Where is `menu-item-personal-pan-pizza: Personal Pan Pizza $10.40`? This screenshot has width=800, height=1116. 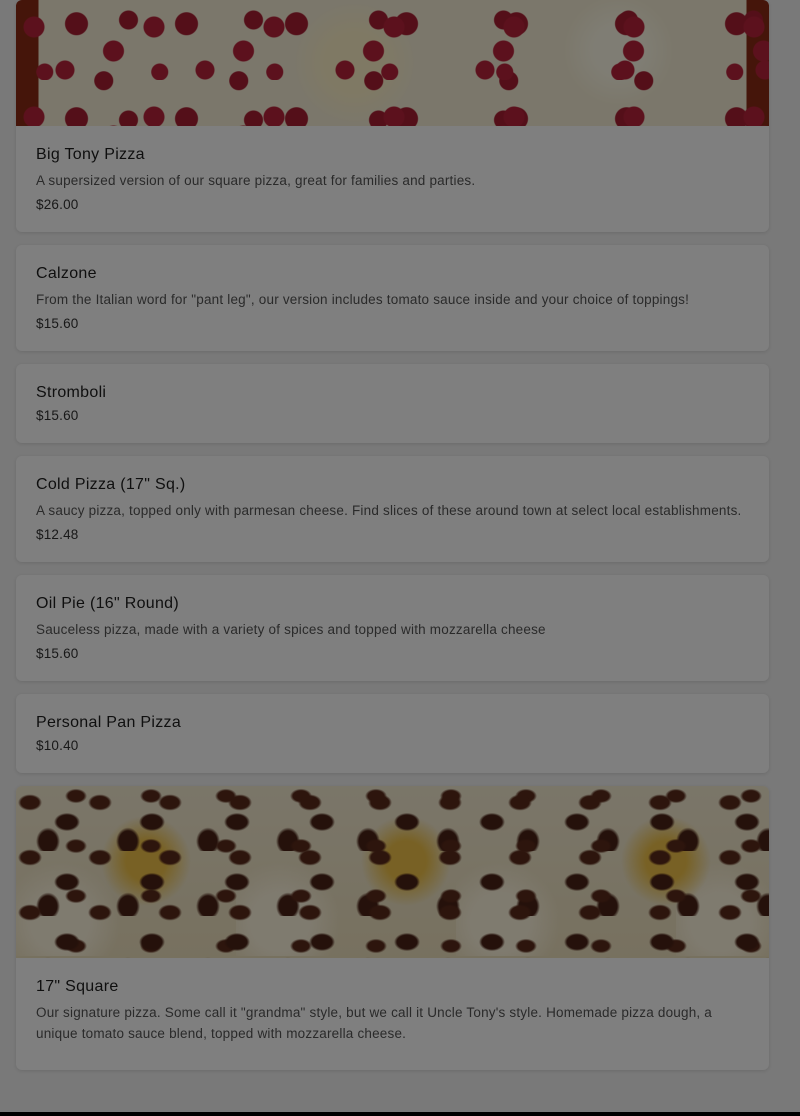
menu-item-personal-pan-pizza: Personal Pan Pizza $10.40 is located at coordinates (392, 733).